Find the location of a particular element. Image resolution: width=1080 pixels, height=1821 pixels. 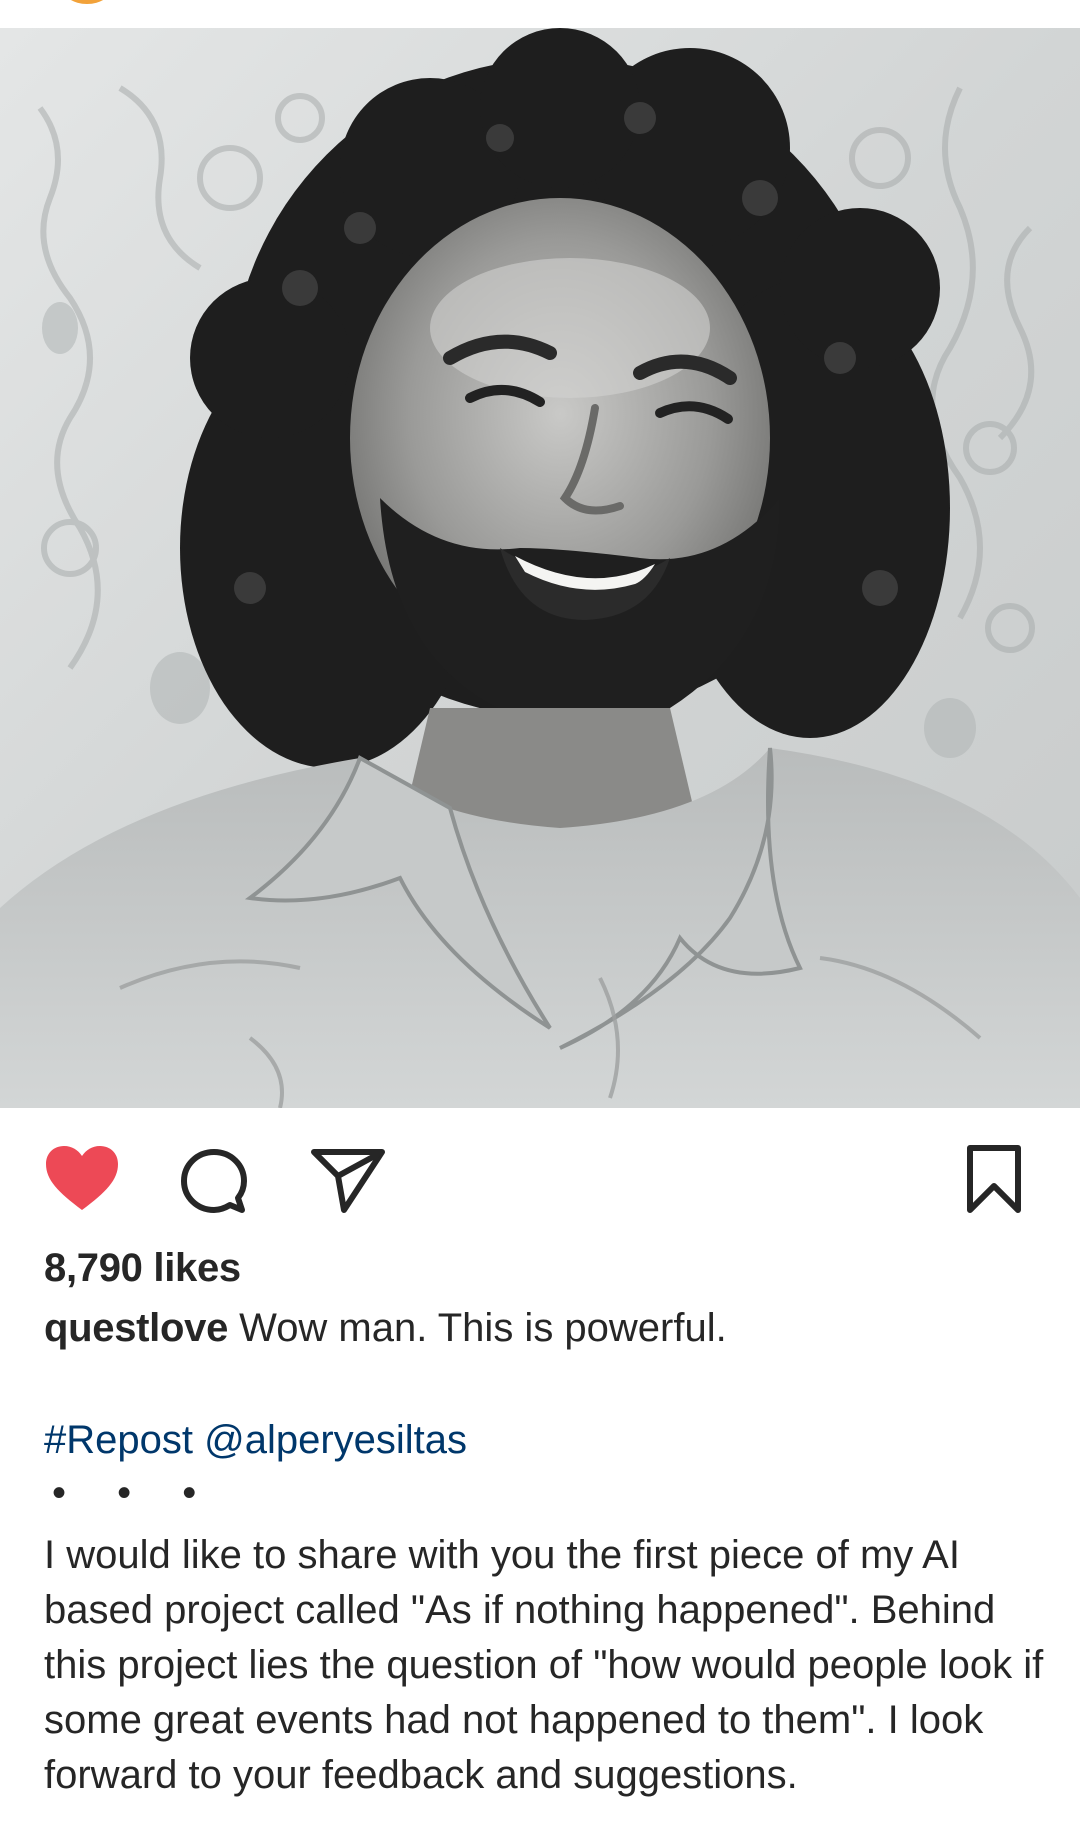

repost-mention-link: @alperyesiltas is located at coordinates (335, 1440).